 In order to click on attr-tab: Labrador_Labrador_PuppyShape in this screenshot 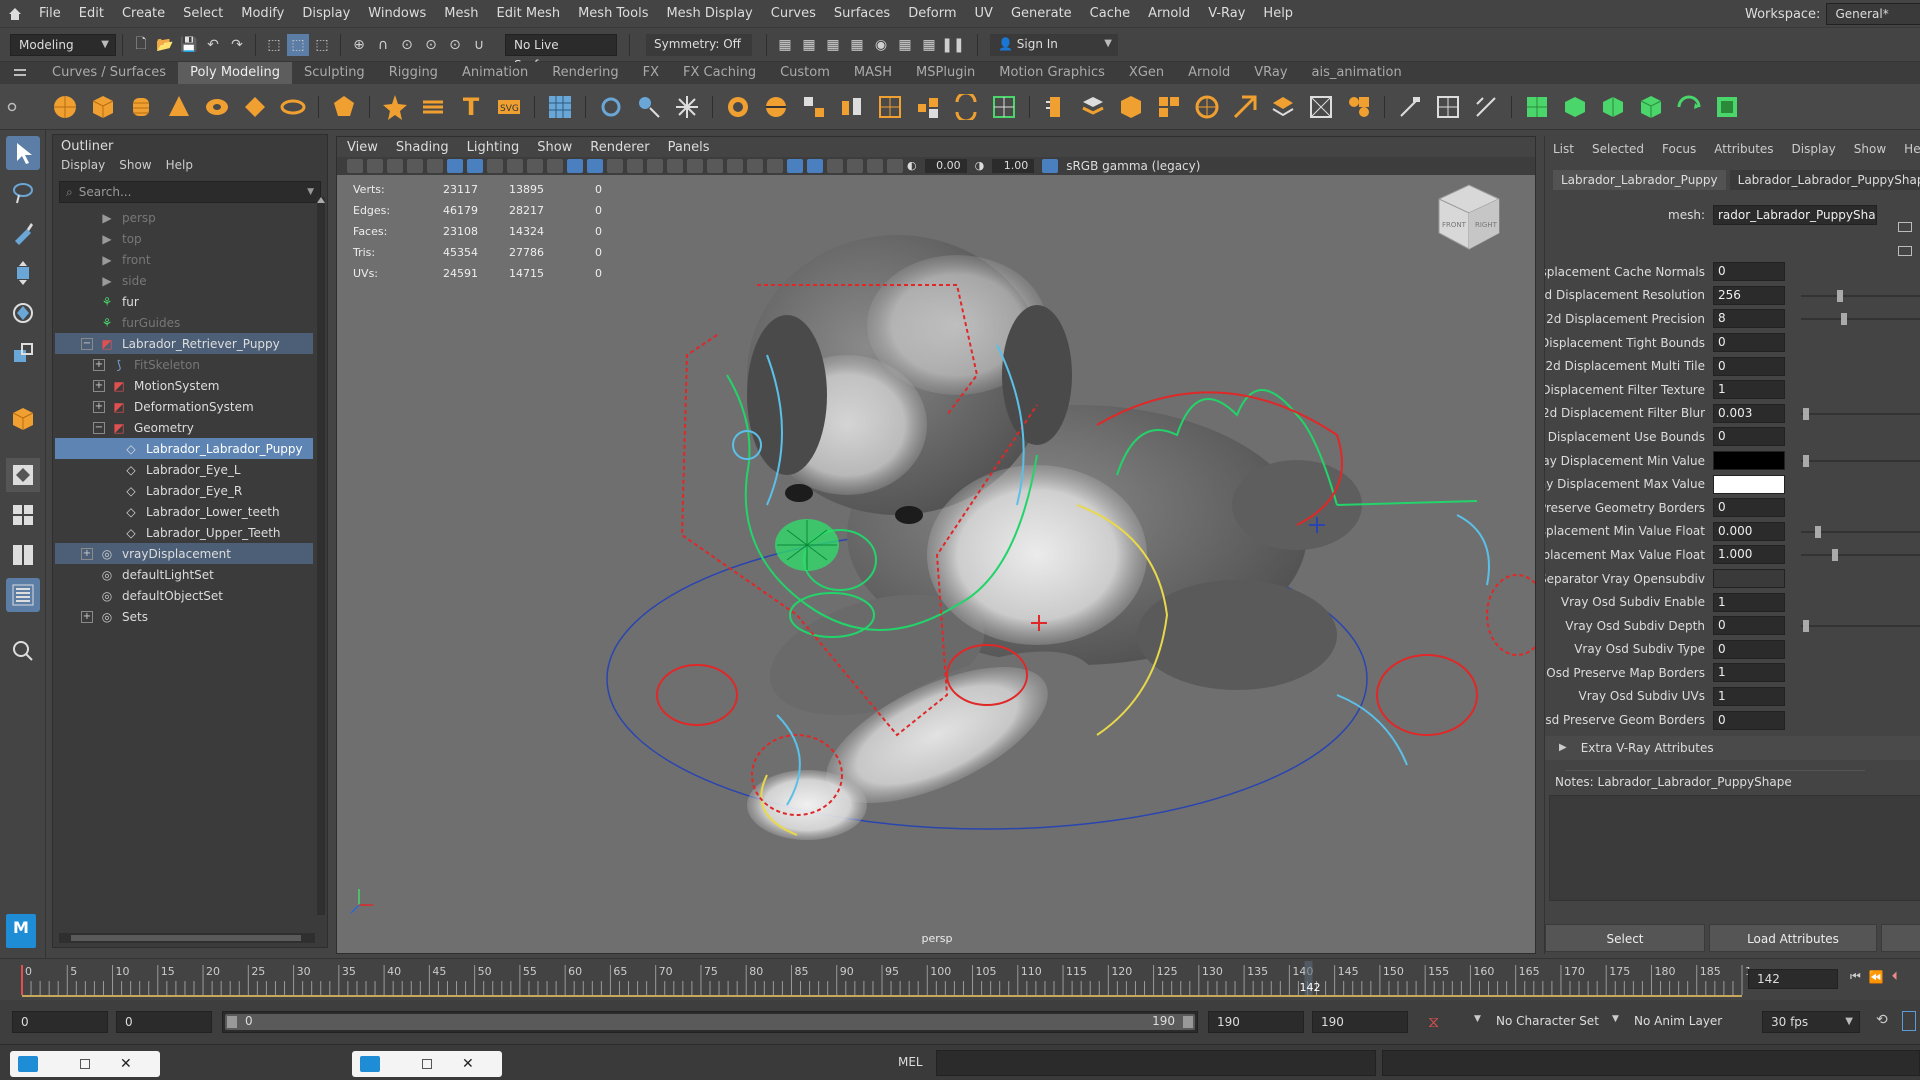, I will do `click(1824, 180)`.